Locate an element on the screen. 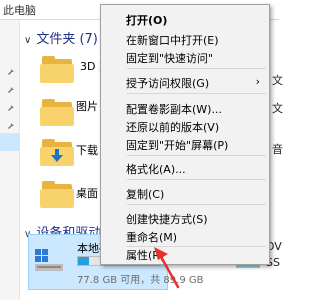  download-arrow-icon is located at coordinates (57, 157).